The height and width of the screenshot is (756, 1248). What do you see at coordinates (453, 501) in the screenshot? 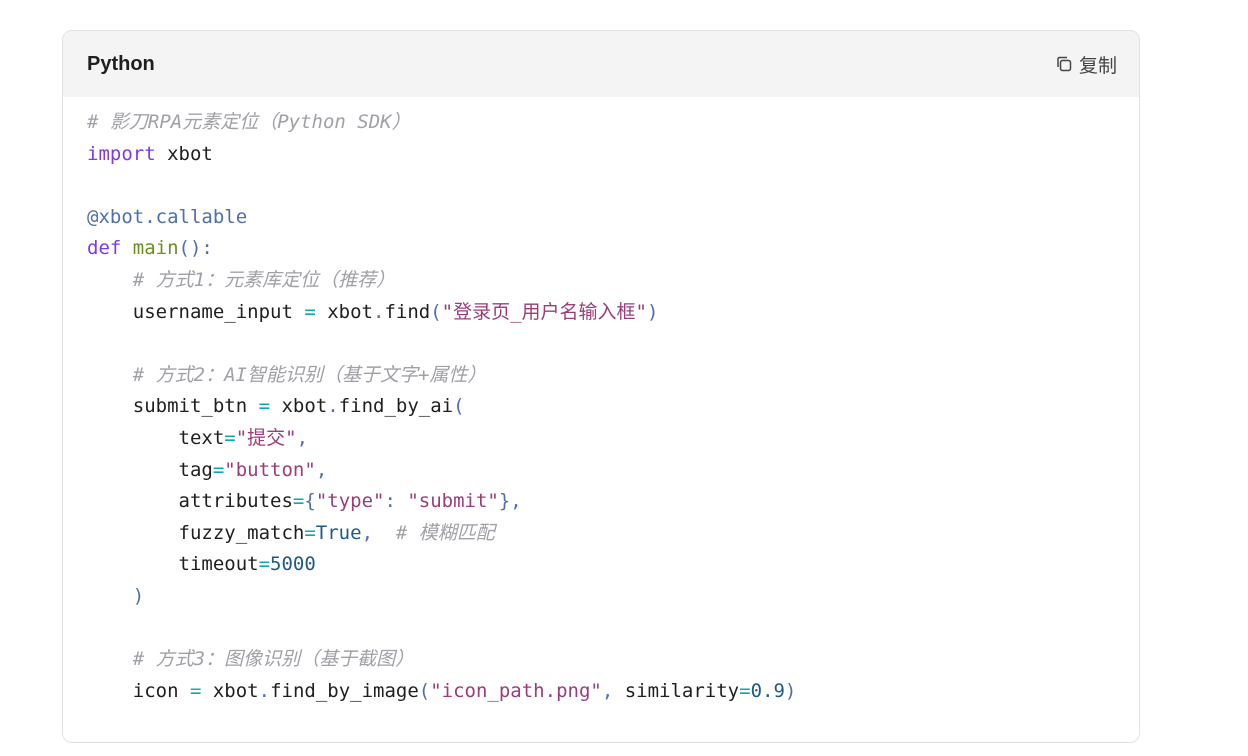
I see `code-token-string: "submit"` at bounding box center [453, 501].